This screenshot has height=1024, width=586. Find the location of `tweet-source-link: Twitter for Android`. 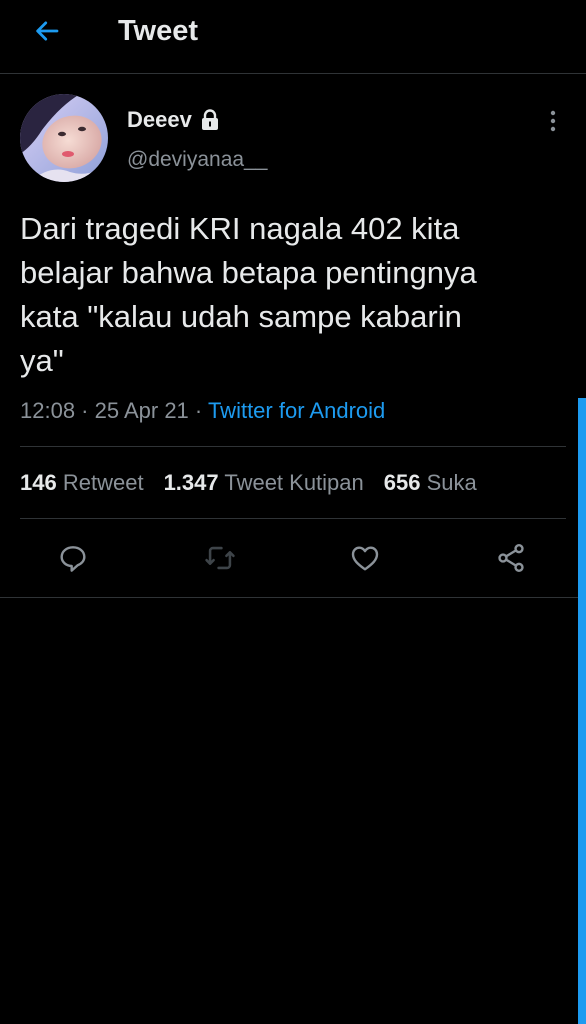

tweet-source-link: Twitter for Android is located at coordinates (296, 410).